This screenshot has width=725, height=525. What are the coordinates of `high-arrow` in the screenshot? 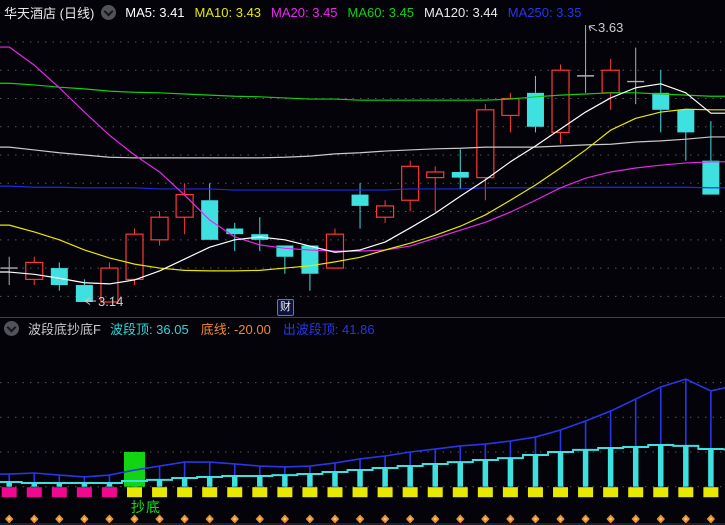 It's located at (593, 28).